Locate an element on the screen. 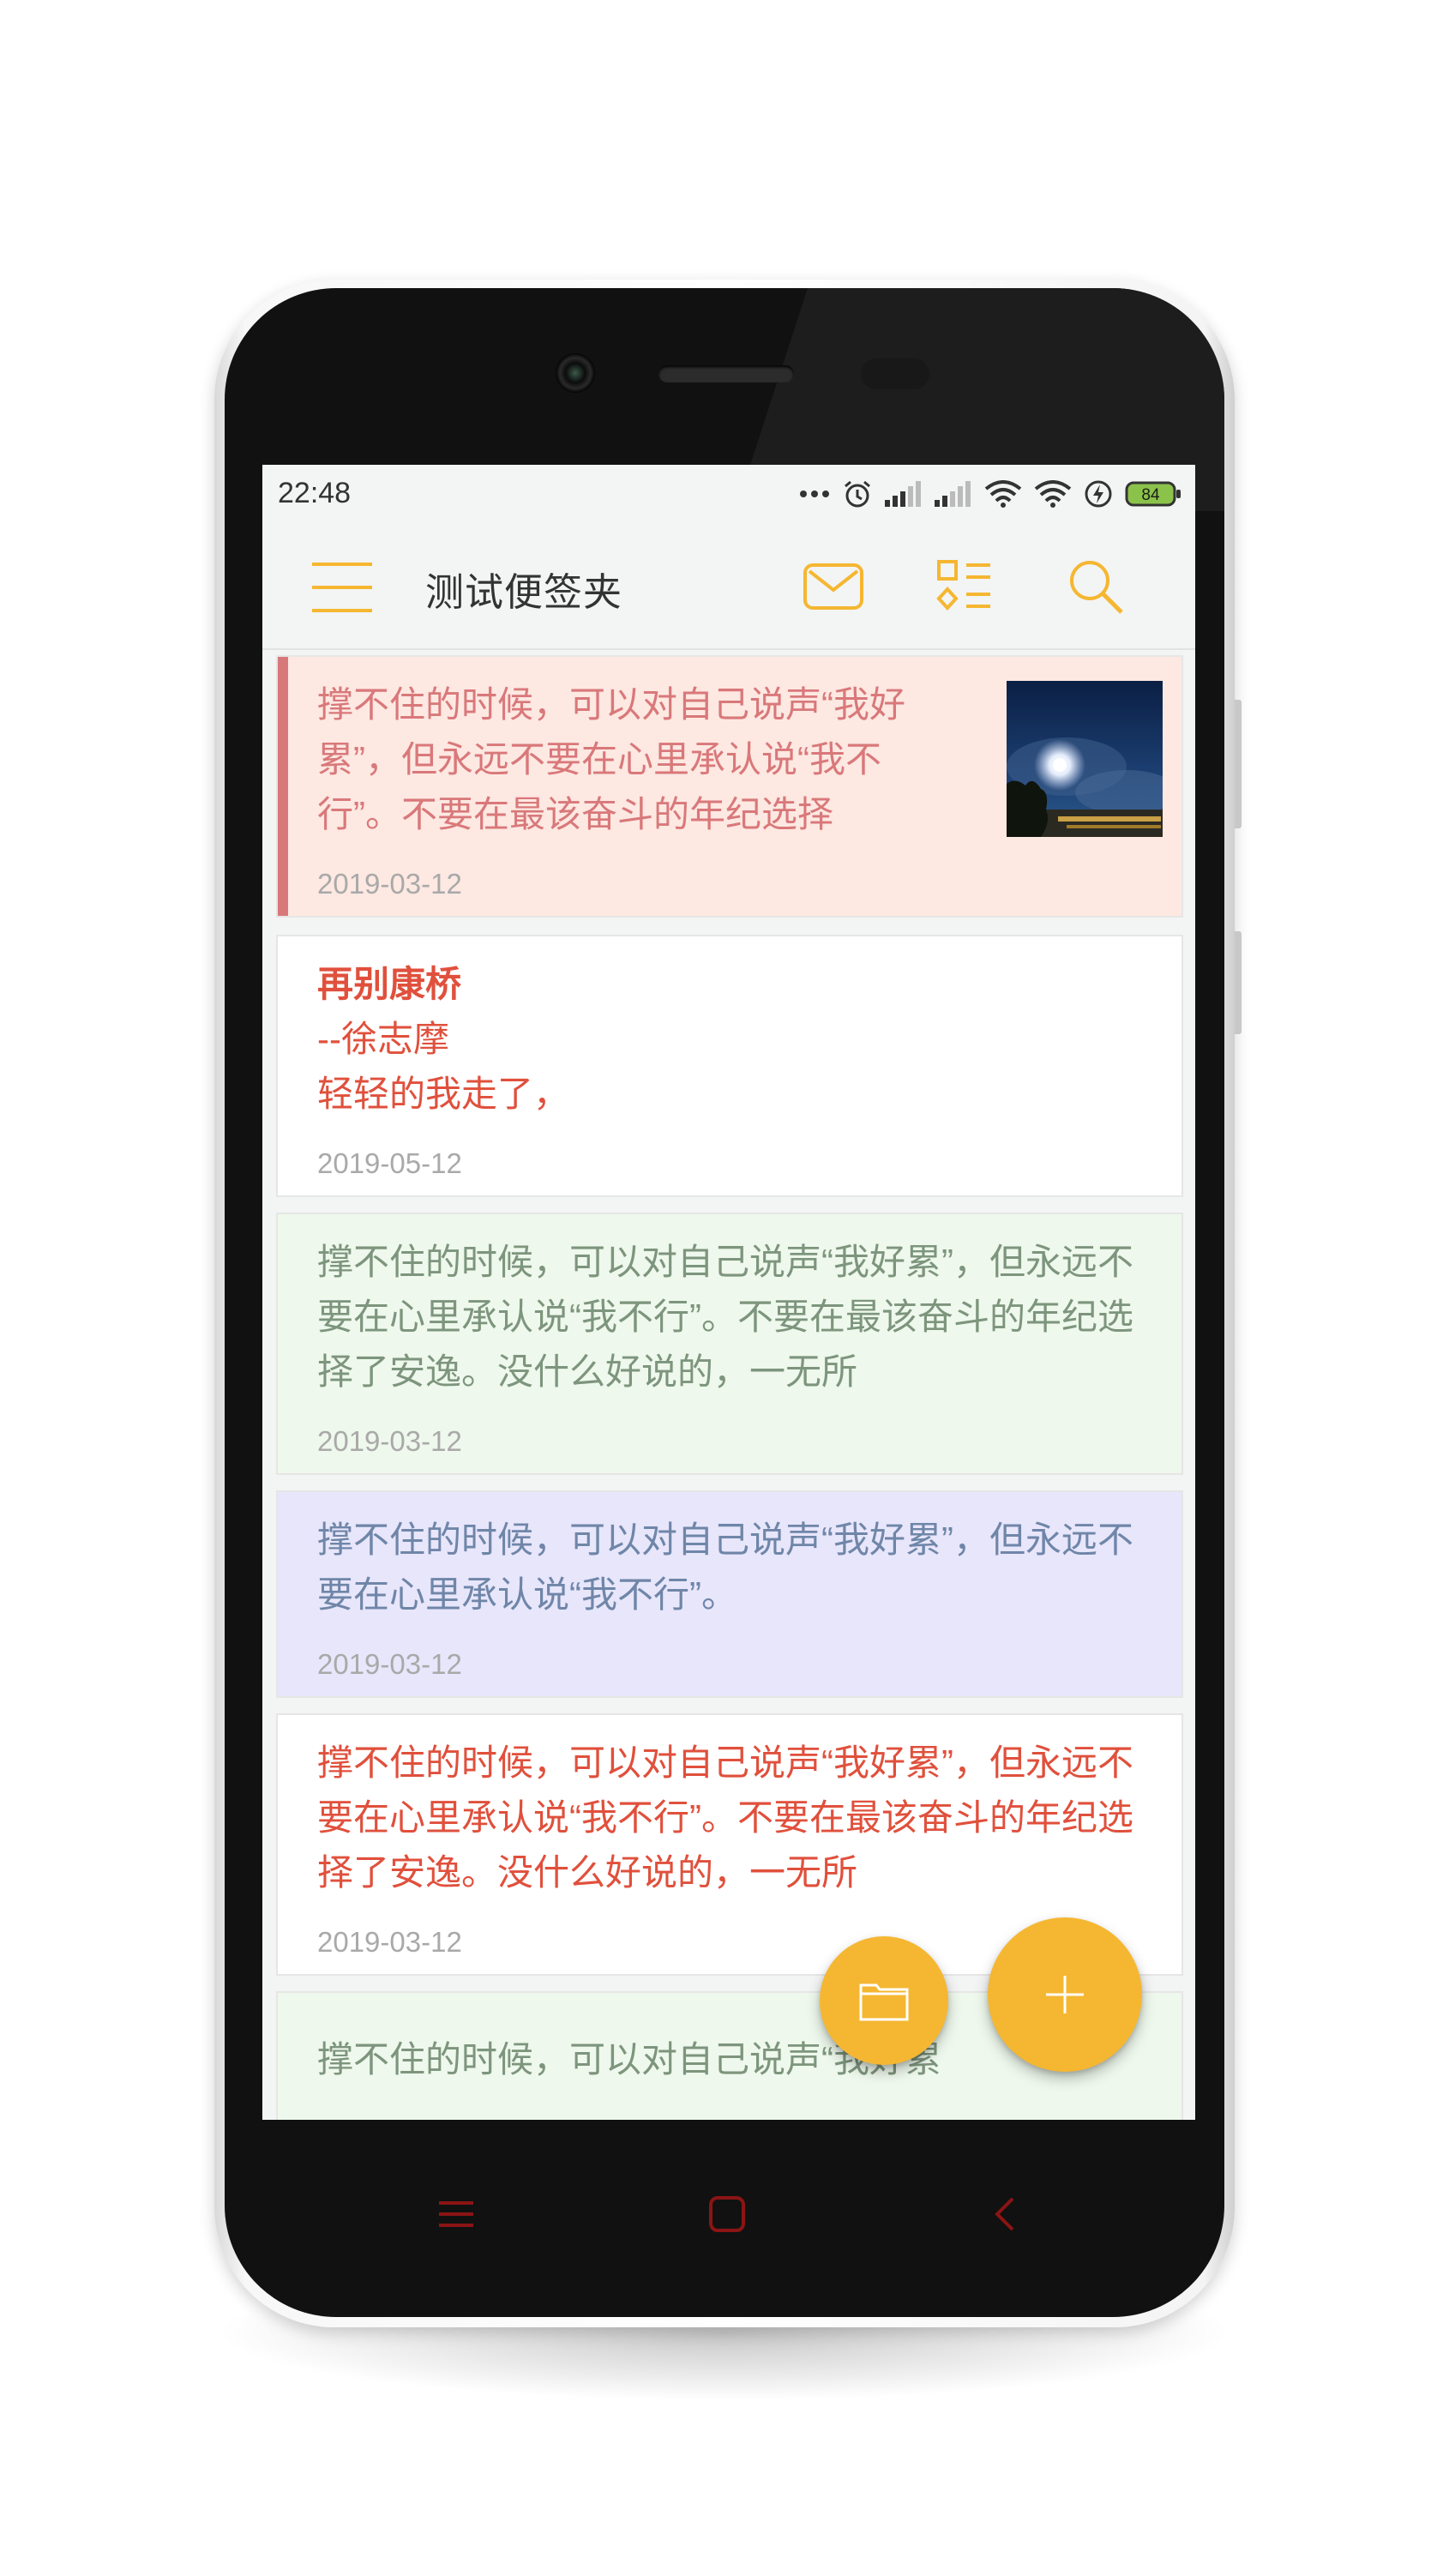 The height and width of the screenshot is (2576, 1449). back-nav-button is located at coordinates (1005, 2214).